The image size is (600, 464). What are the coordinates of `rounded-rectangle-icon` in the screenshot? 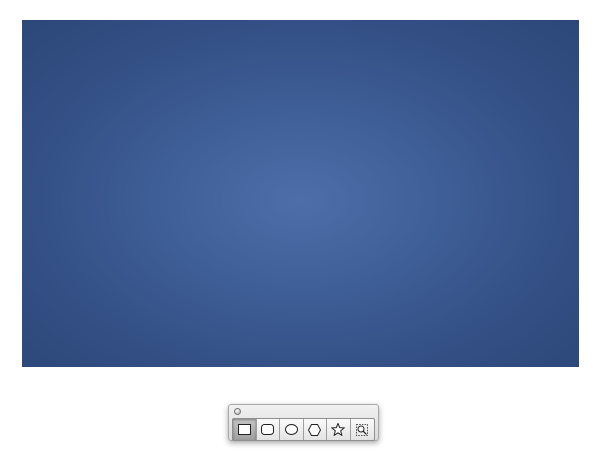 It's located at (268, 429).